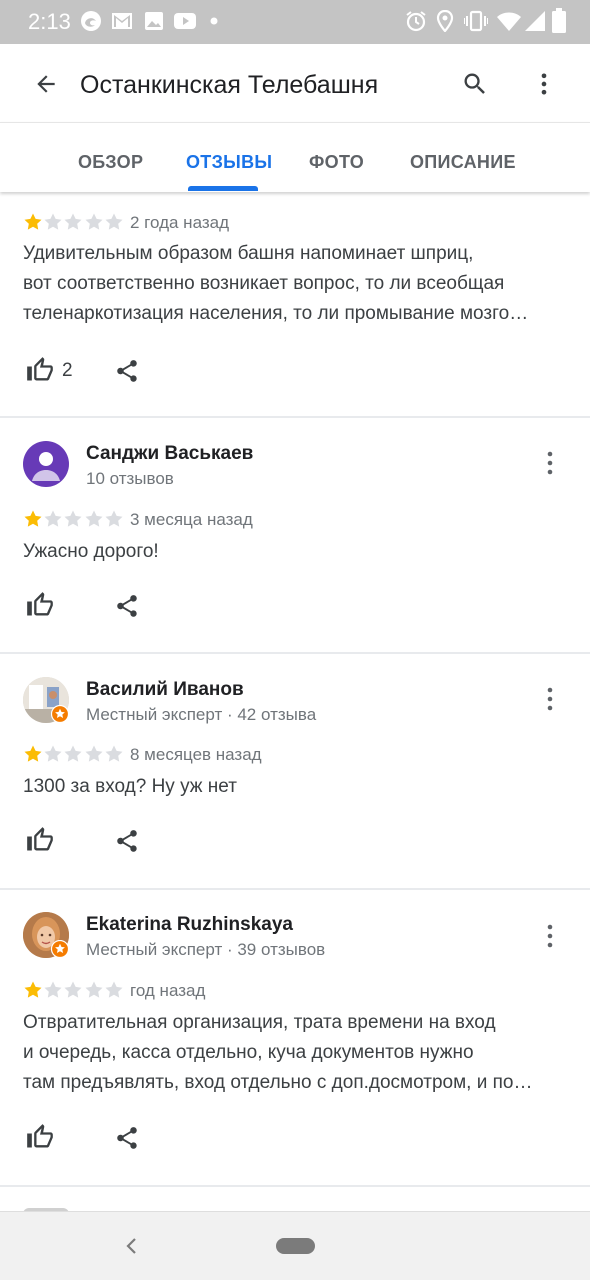  I want to click on like-count: 2, so click(67, 370).